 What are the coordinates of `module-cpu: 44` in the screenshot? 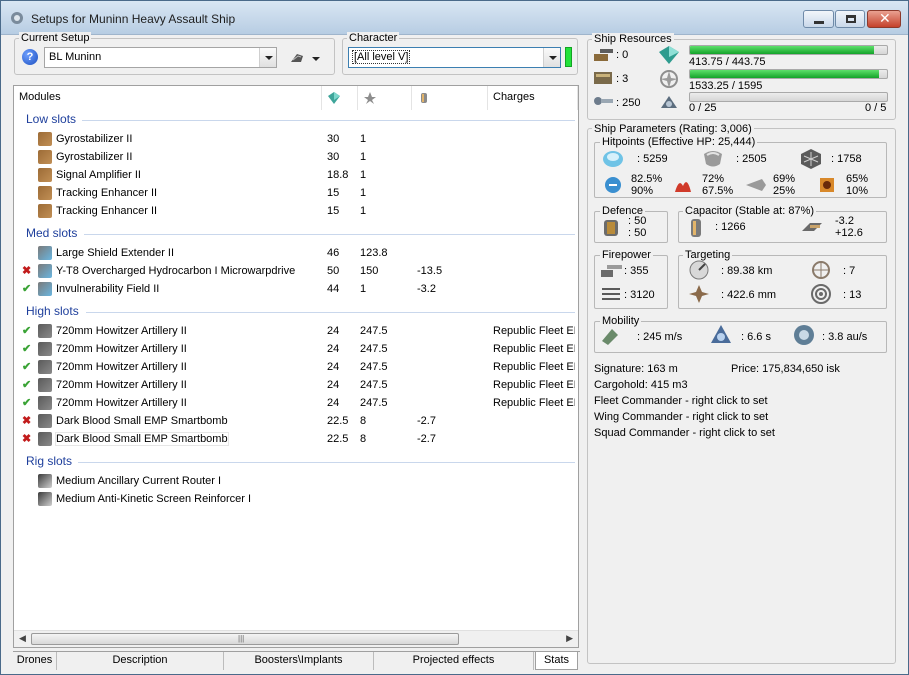 It's located at (333, 289).